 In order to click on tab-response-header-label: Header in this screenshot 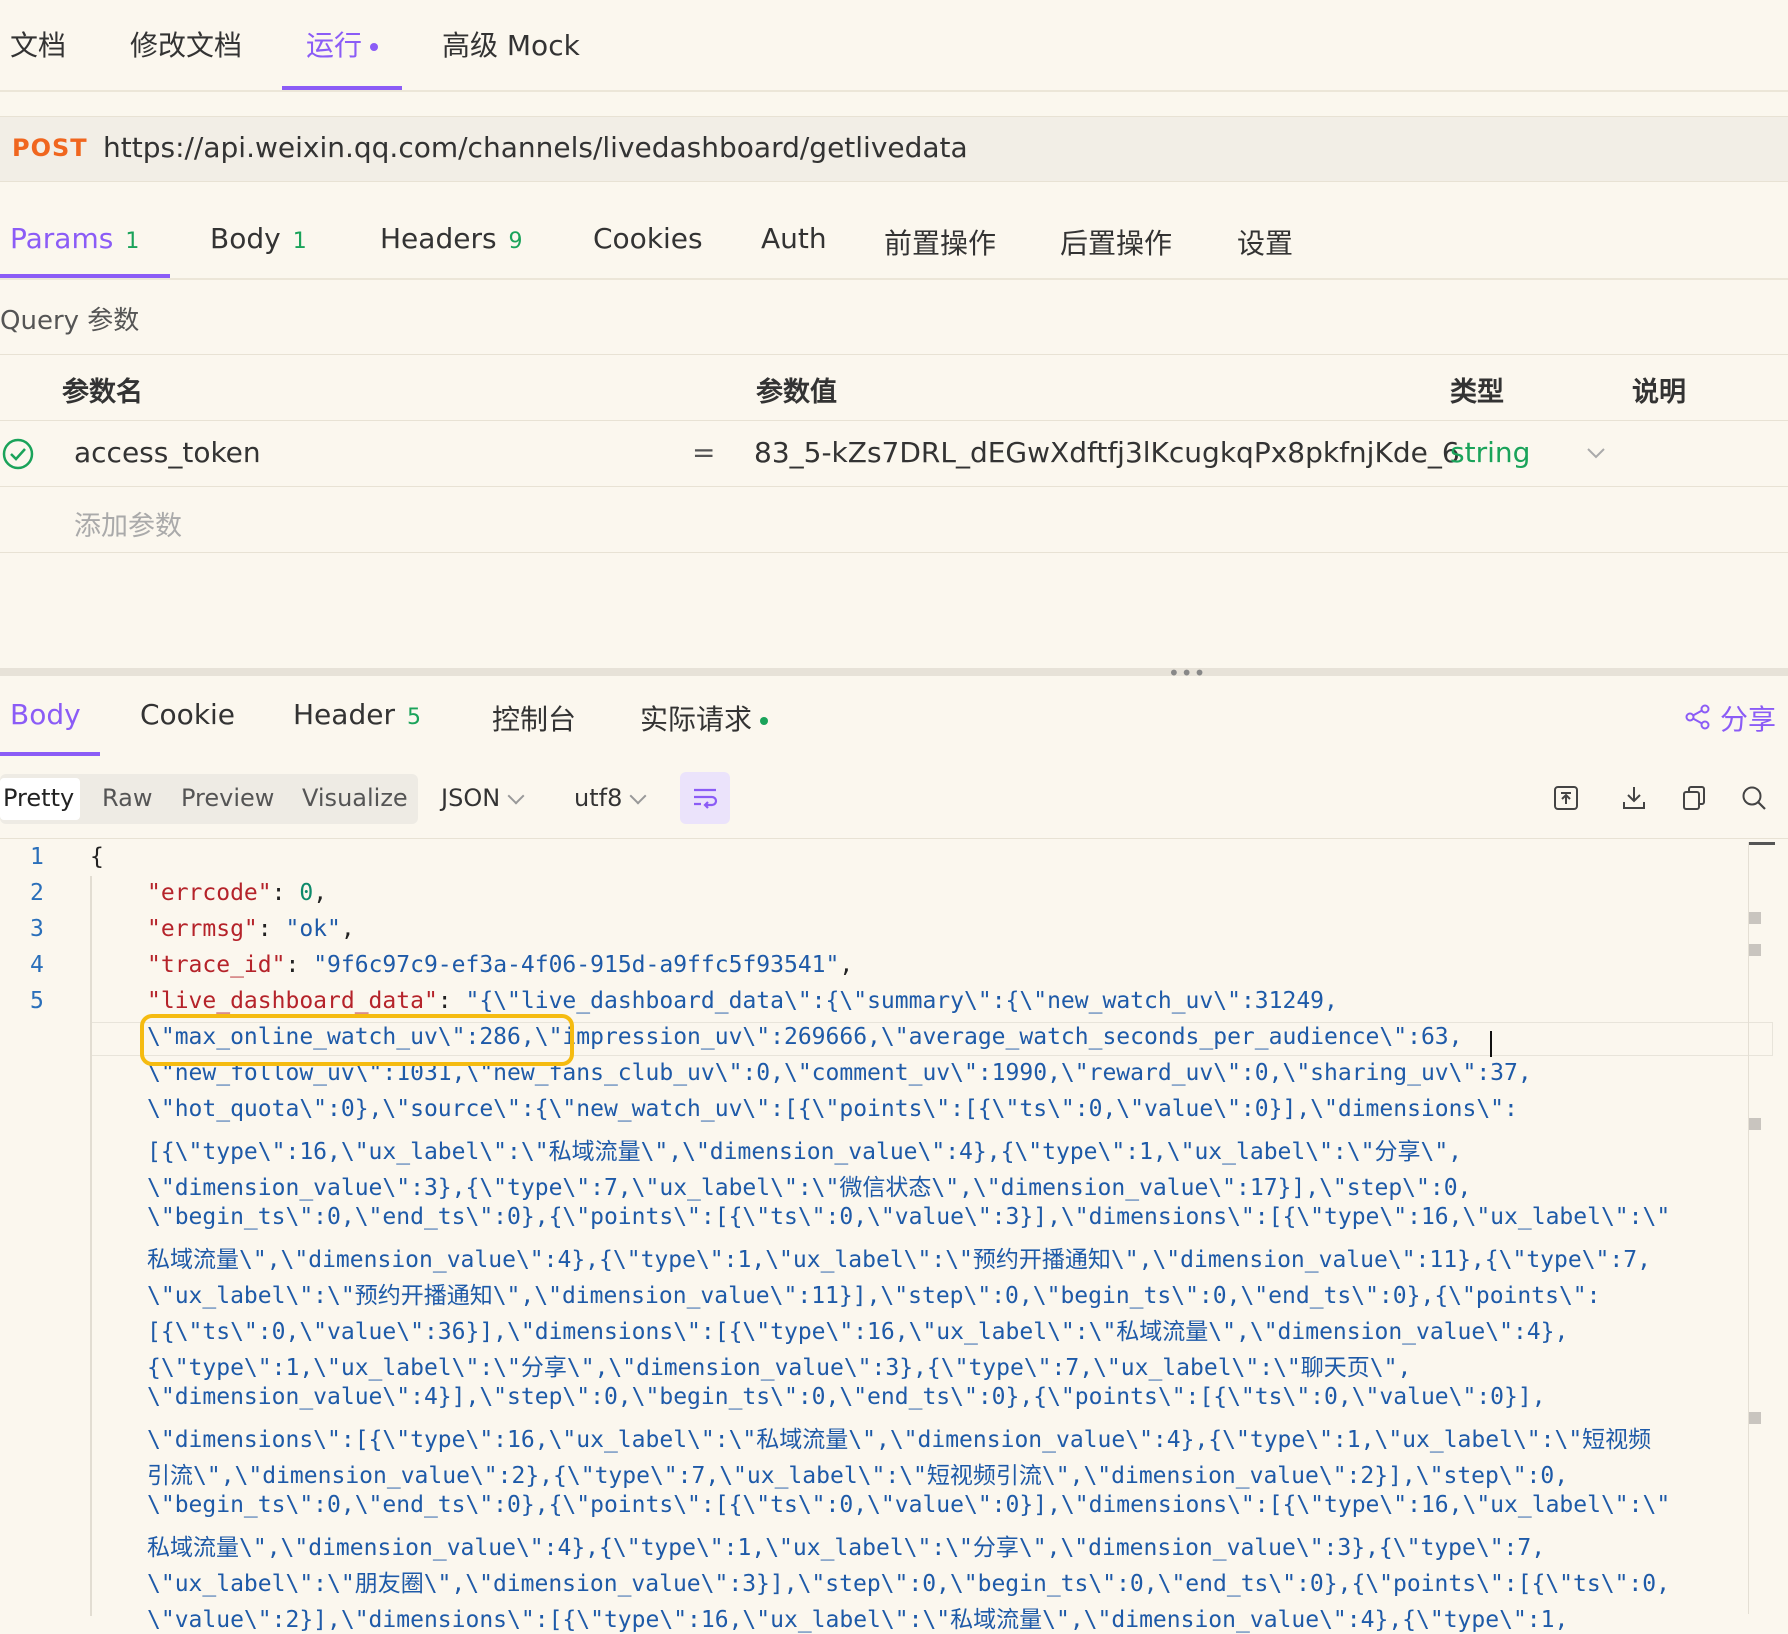, I will do `click(344, 714)`.